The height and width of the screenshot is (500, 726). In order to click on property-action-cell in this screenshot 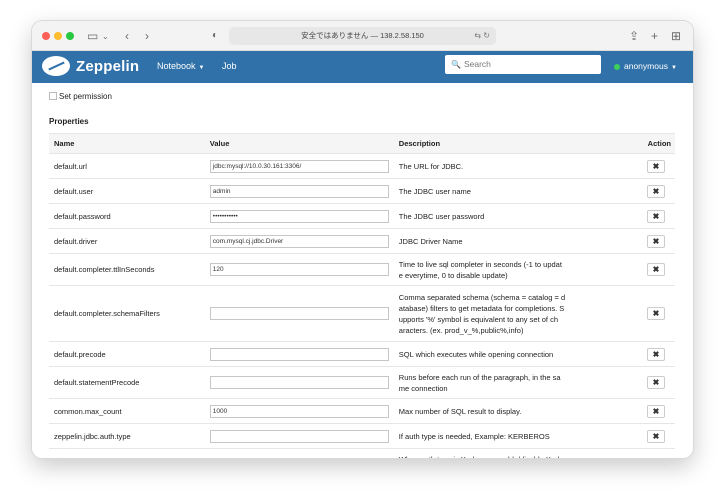, I will do `click(642, 453)`.